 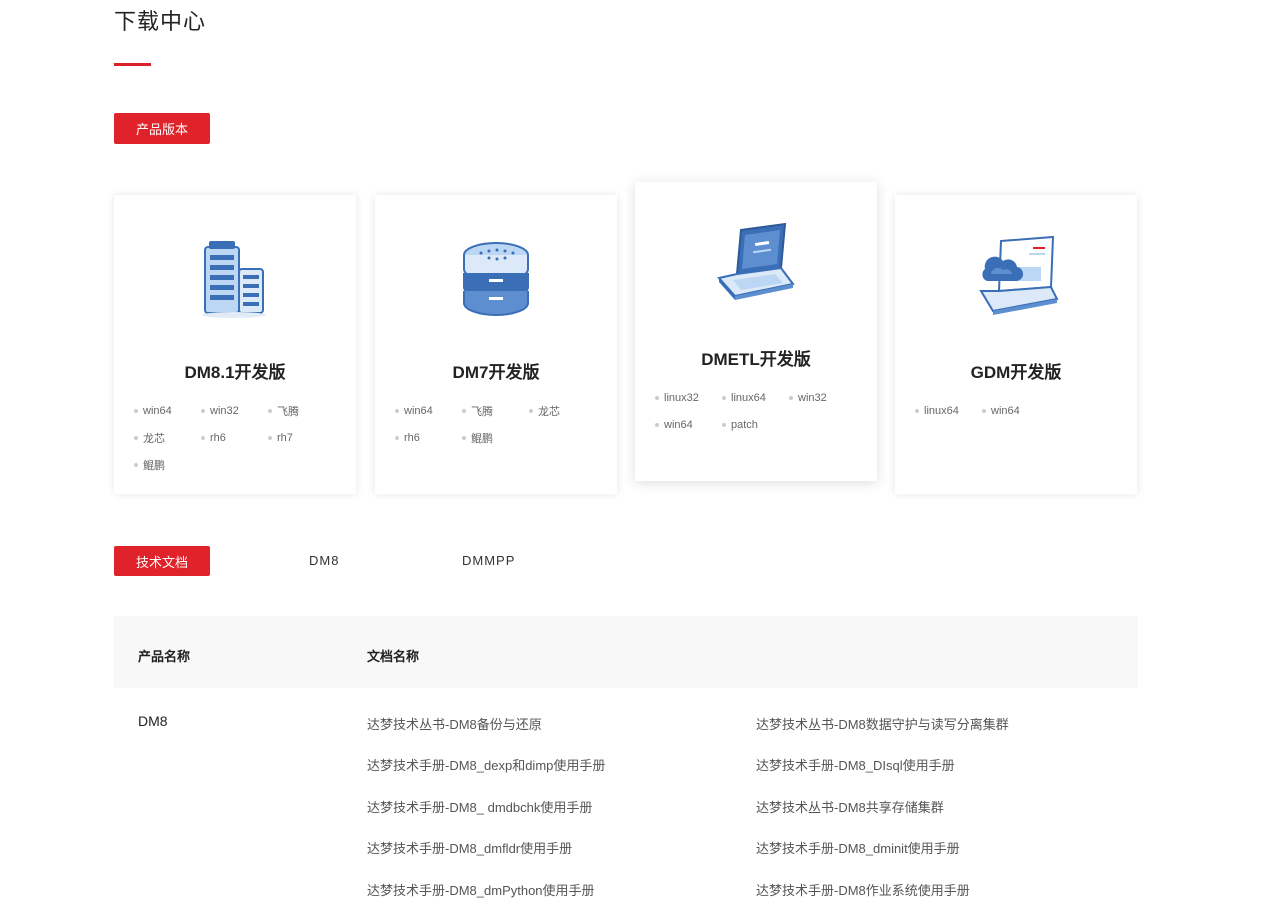 What do you see at coordinates (162, 561) in the screenshot?
I see `tech-docs-tag: 技术文档` at bounding box center [162, 561].